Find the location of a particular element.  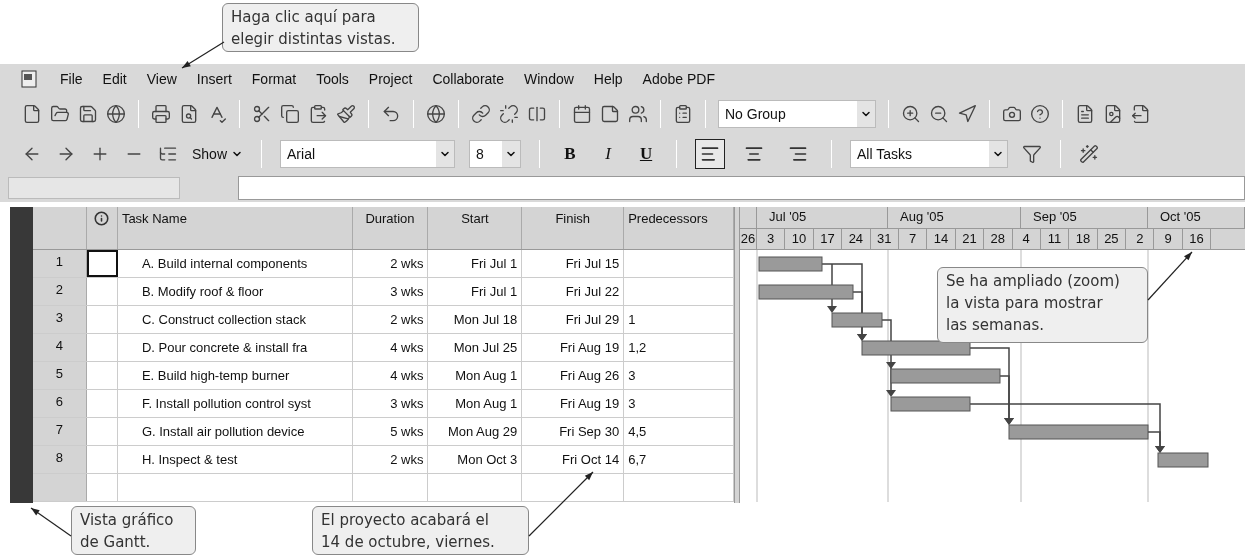

month-label: Oct '05 is located at coordinates (1196, 217).